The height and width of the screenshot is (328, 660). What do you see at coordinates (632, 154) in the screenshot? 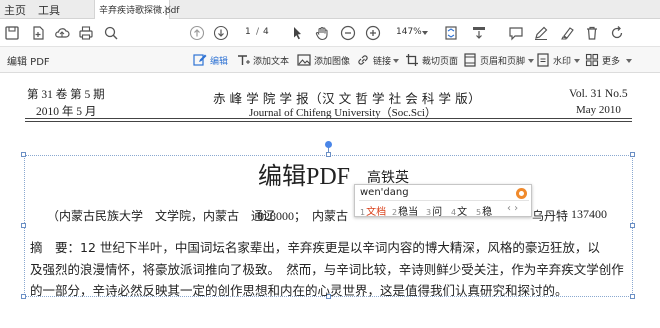
I see `resize-handle-top-right` at bounding box center [632, 154].